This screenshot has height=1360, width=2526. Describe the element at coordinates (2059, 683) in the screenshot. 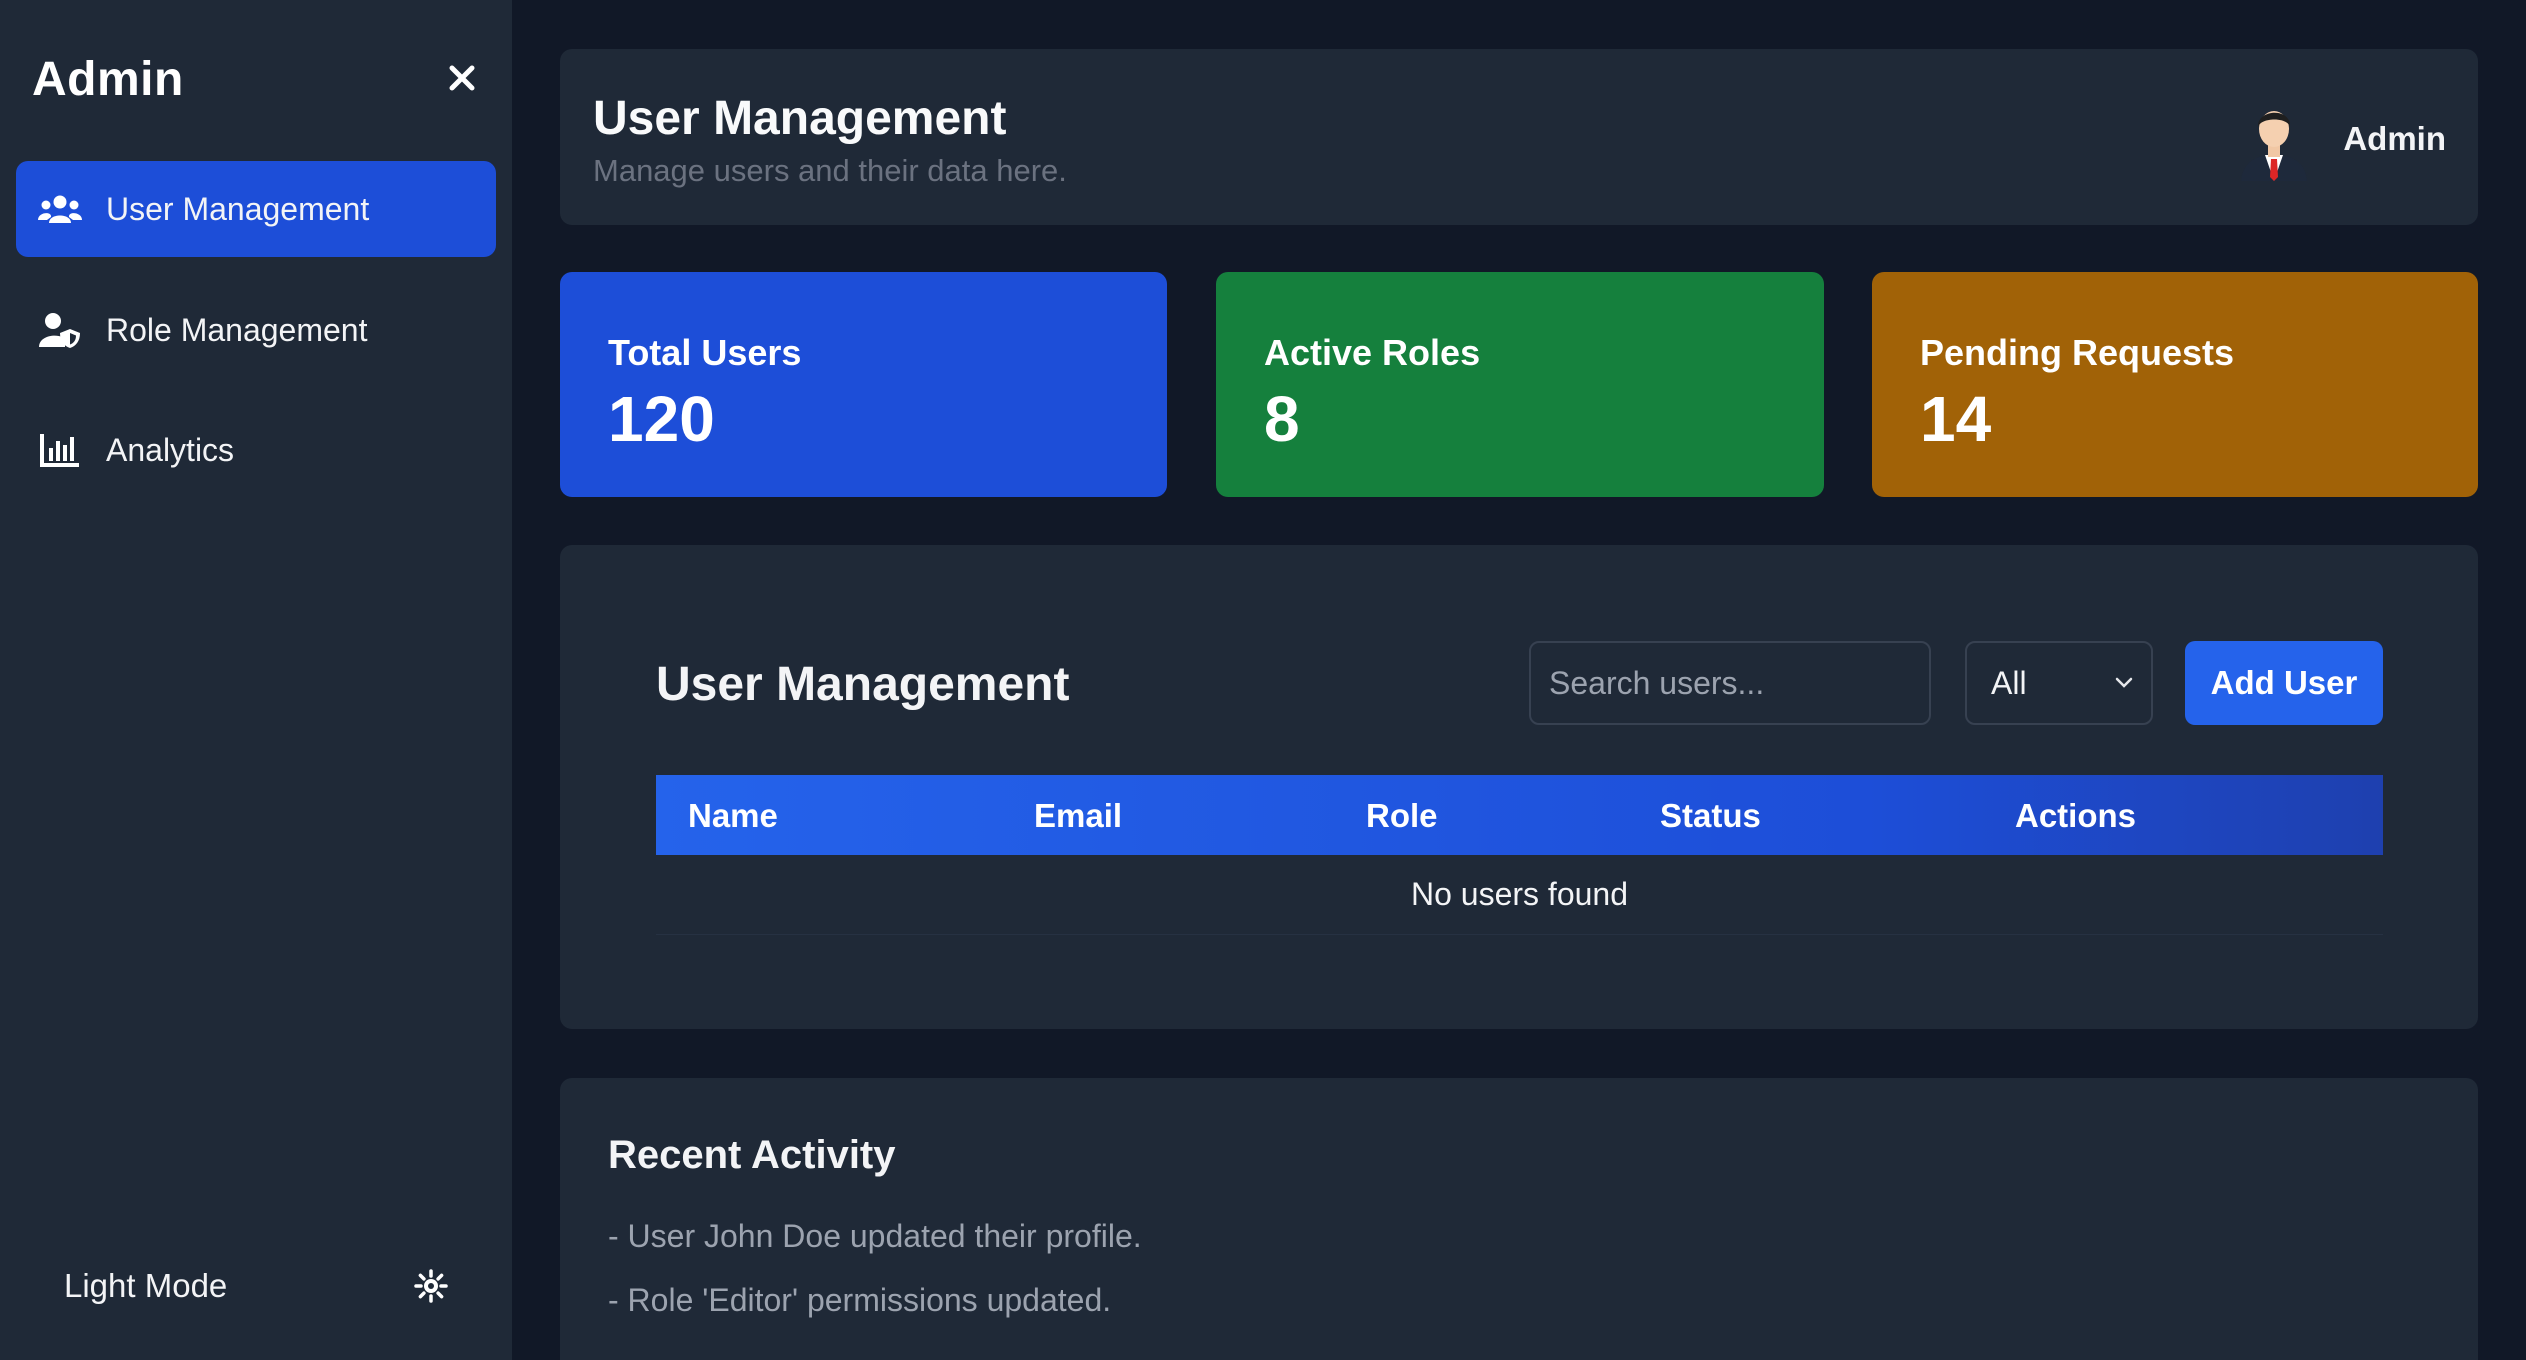

I see `role-filter-select: All` at that location.